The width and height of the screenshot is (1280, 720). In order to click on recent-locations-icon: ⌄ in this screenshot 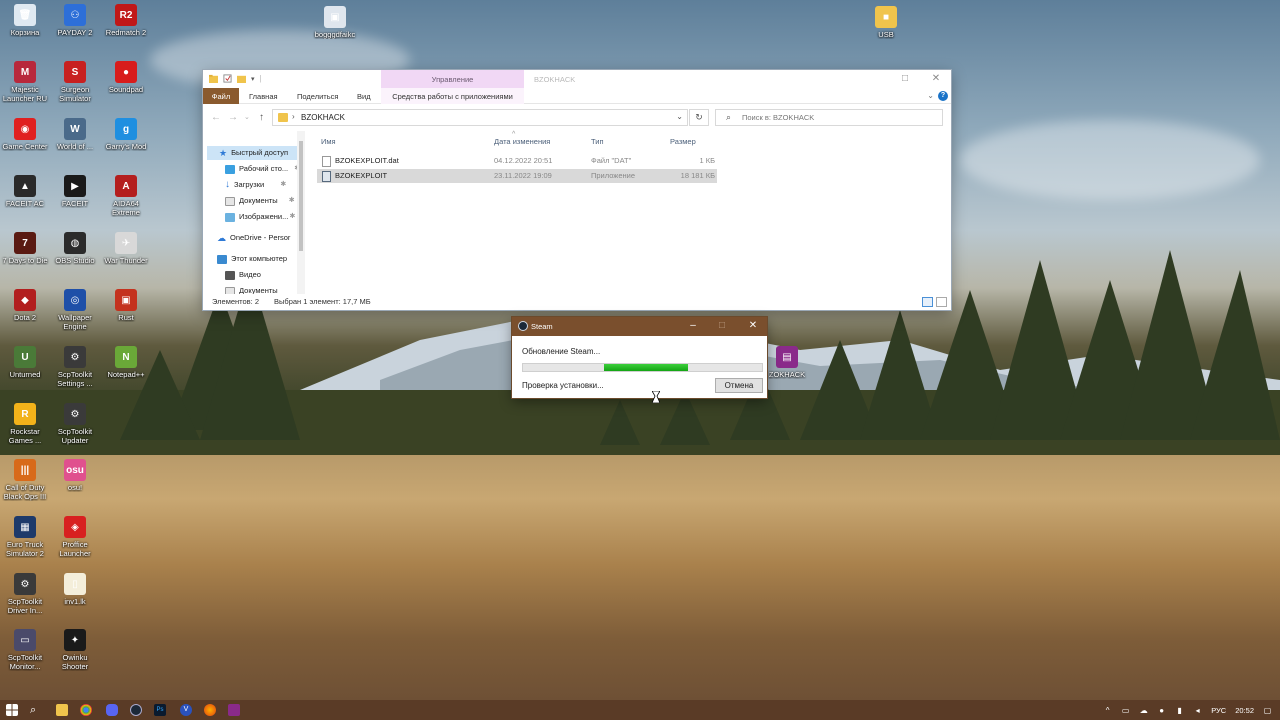, I will do `click(247, 117)`.